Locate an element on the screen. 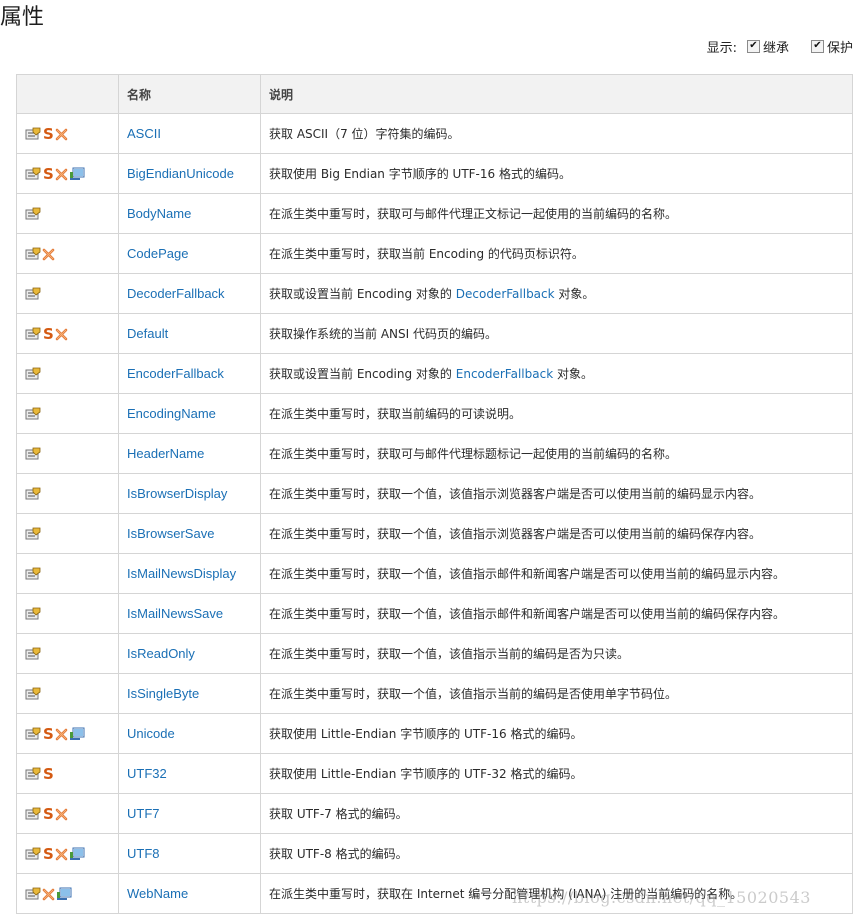 The width and height of the screenshot is (853, 920). member-name-link: IsBrowserSave is located at coordinates (170, 533).